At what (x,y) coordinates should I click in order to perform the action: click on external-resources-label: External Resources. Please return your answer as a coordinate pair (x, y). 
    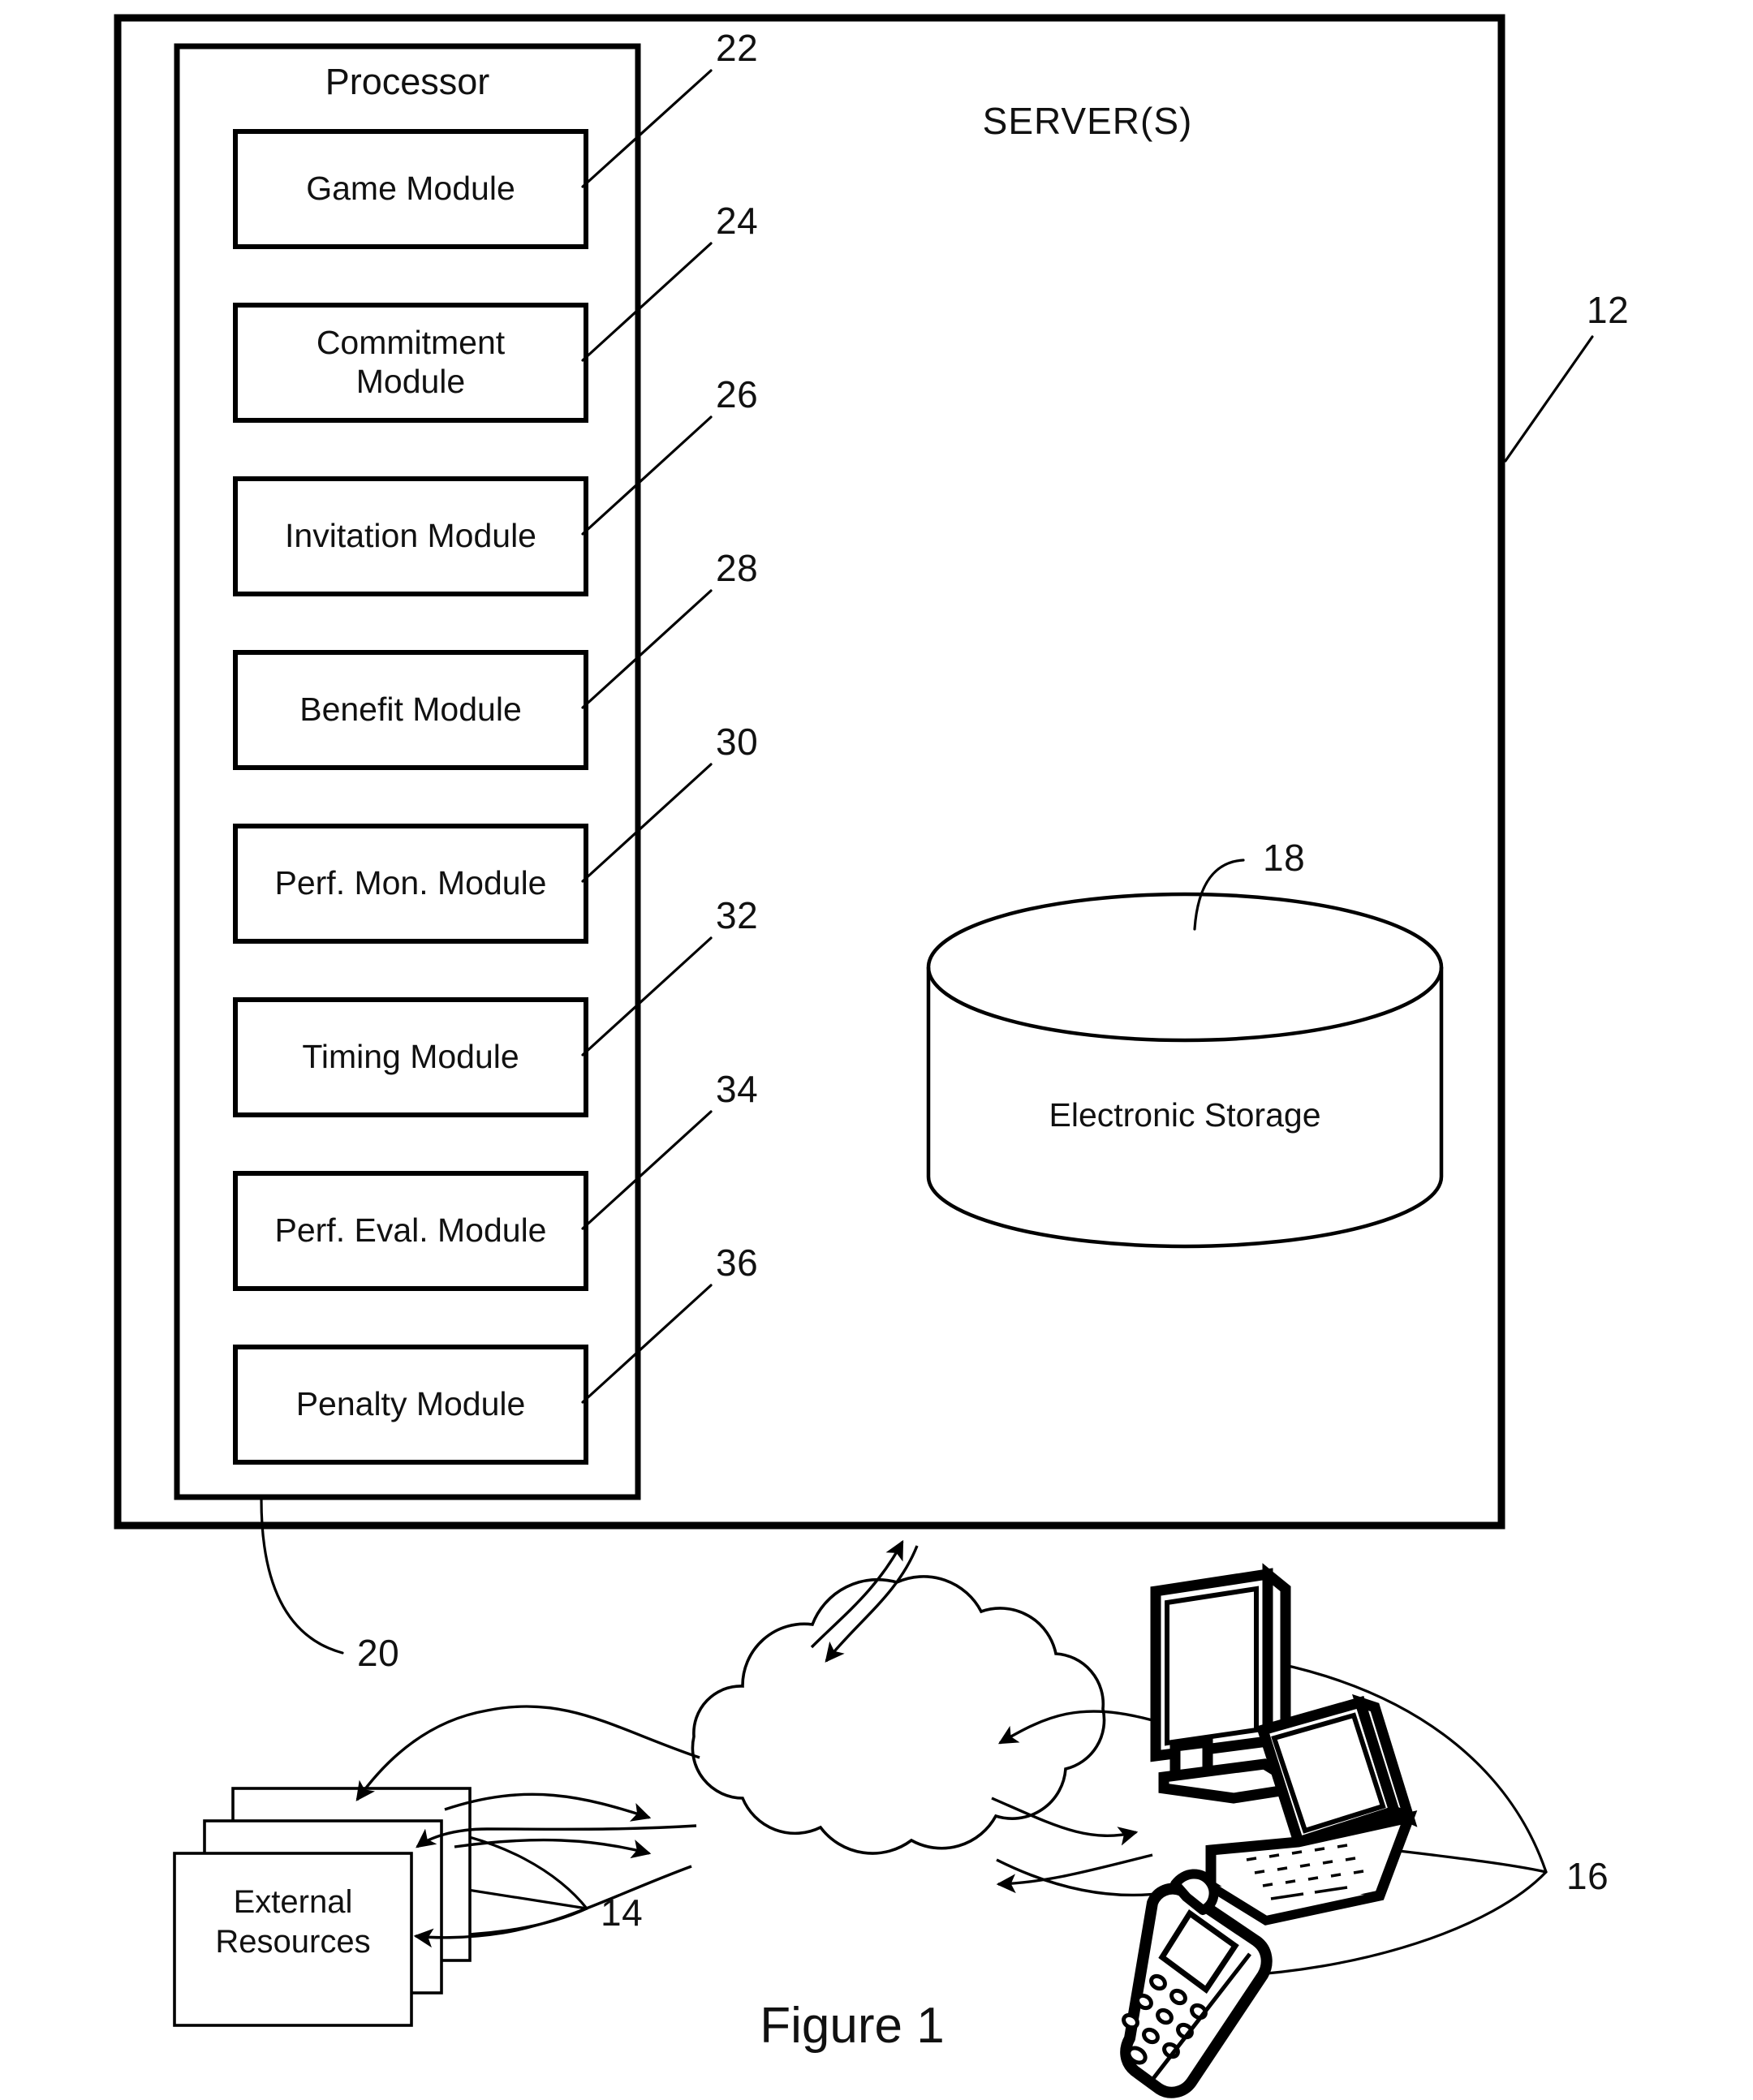
    Looking at the image, I should click on (293, 1922).